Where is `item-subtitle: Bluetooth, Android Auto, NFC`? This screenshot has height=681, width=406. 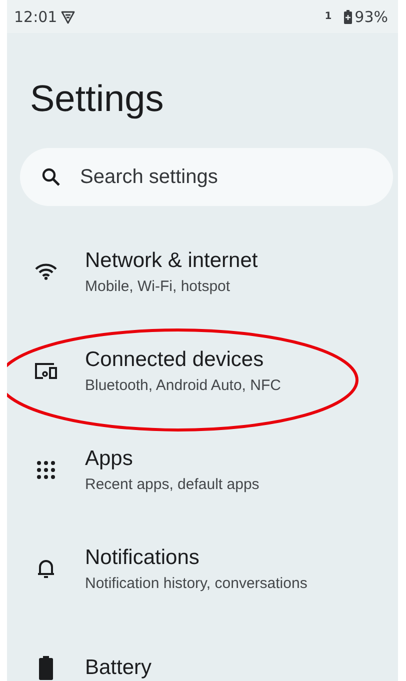
item-subtitle: Bluetooth, Android Auto, NFC is located at coordinates (183, 385).